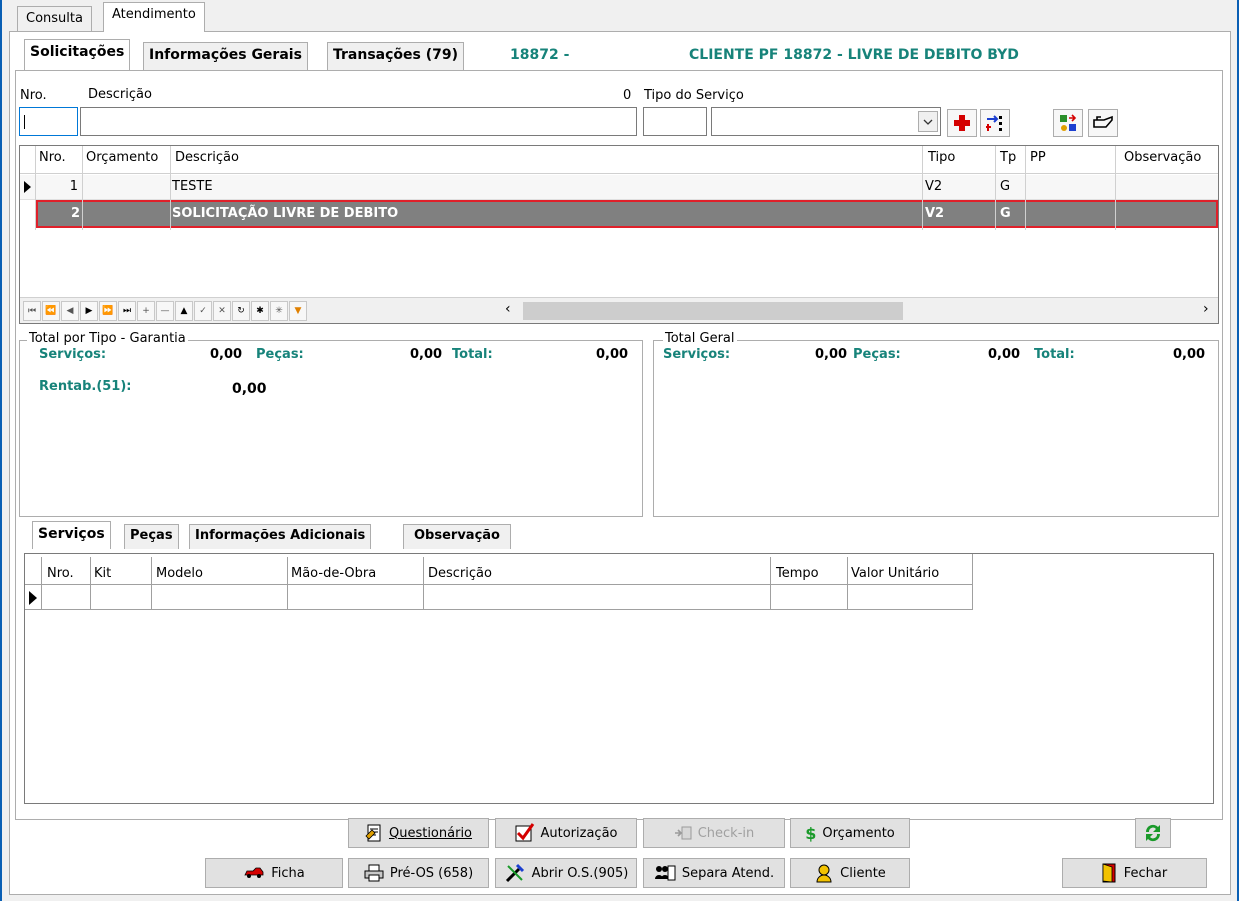 The image size is (1239, 901). I want to click on checkin-button: Check-in, so click(714, 833).